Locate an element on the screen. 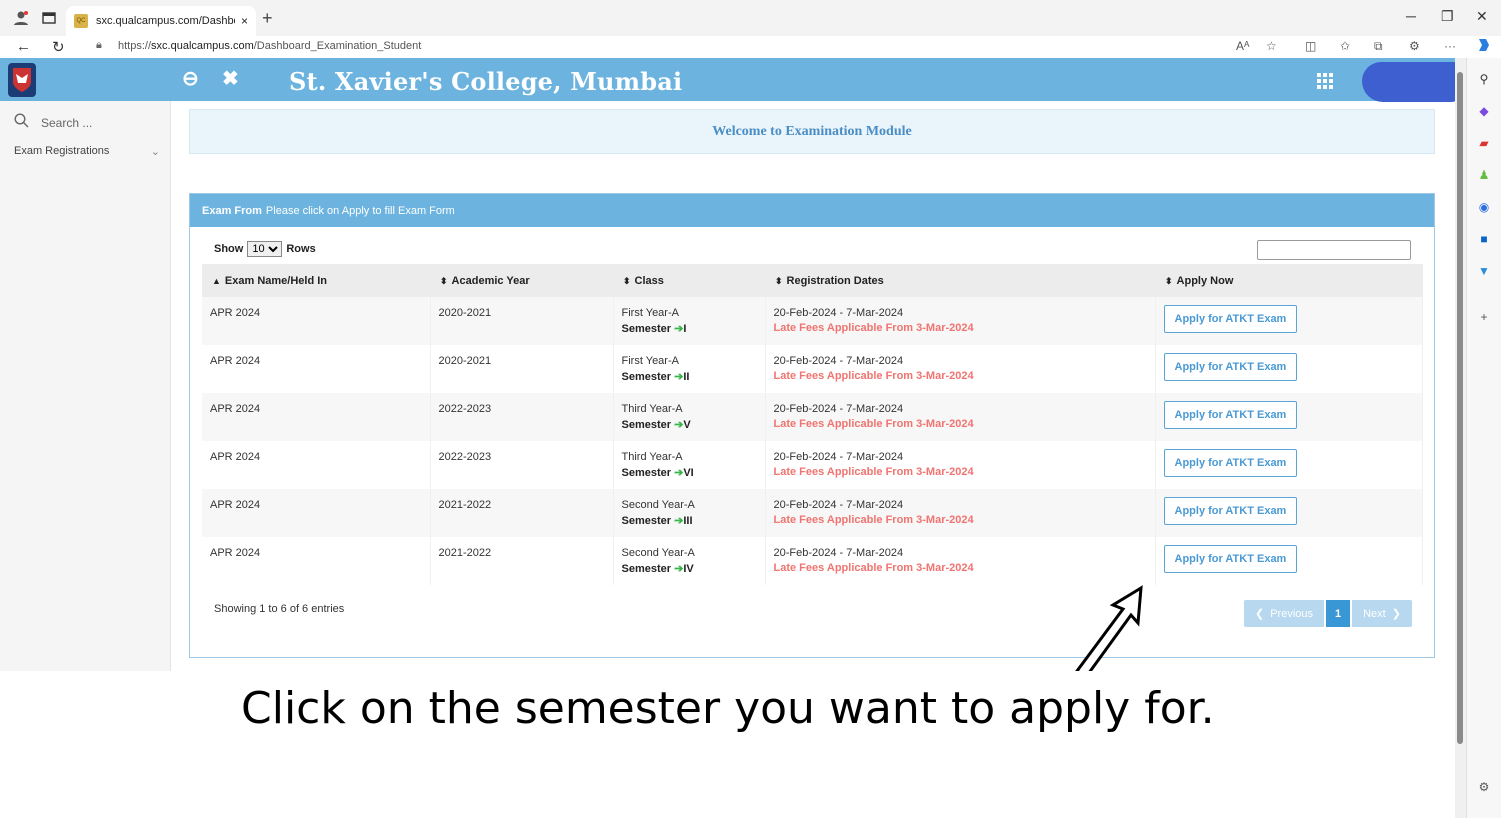 The width and height of the screenshot is (1501, 818). close-window-icon: ✕ is located at coordinates (1482, 16).